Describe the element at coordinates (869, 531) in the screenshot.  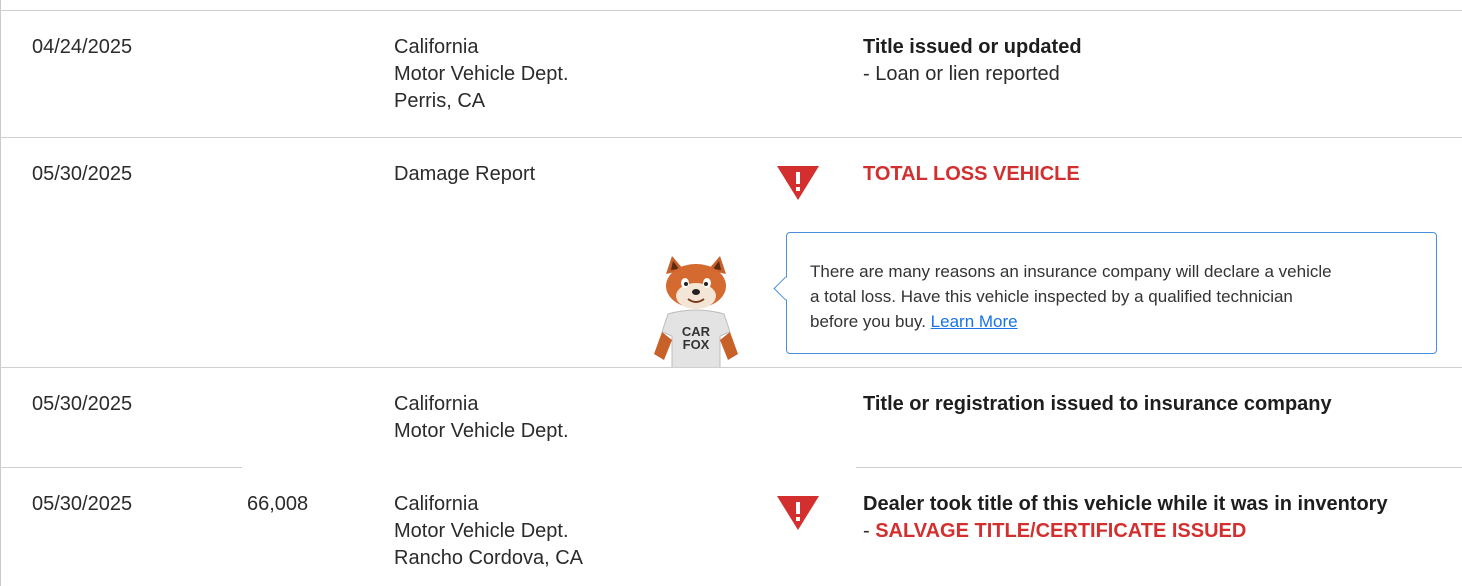
I see `record-detail-prefix: -` at that location.